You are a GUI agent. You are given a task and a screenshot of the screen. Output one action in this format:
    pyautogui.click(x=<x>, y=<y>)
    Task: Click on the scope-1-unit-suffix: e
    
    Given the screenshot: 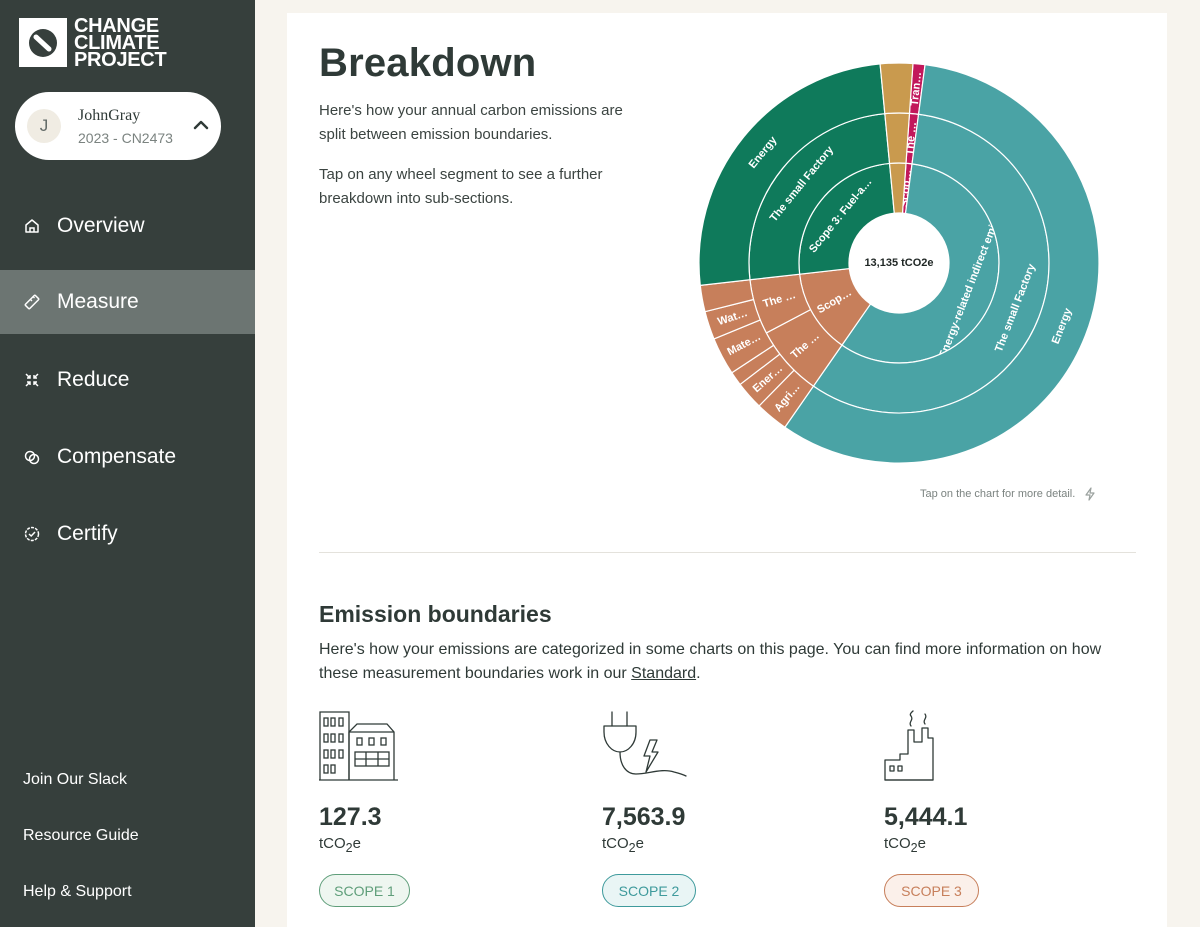 What is the action you would take?
    pyautogui.click(x=356, y=843)
    